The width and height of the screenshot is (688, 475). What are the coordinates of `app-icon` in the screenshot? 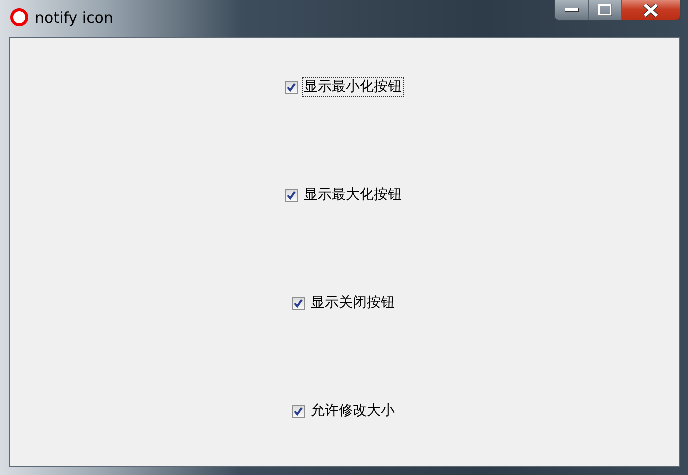 It's located at (19, 17).